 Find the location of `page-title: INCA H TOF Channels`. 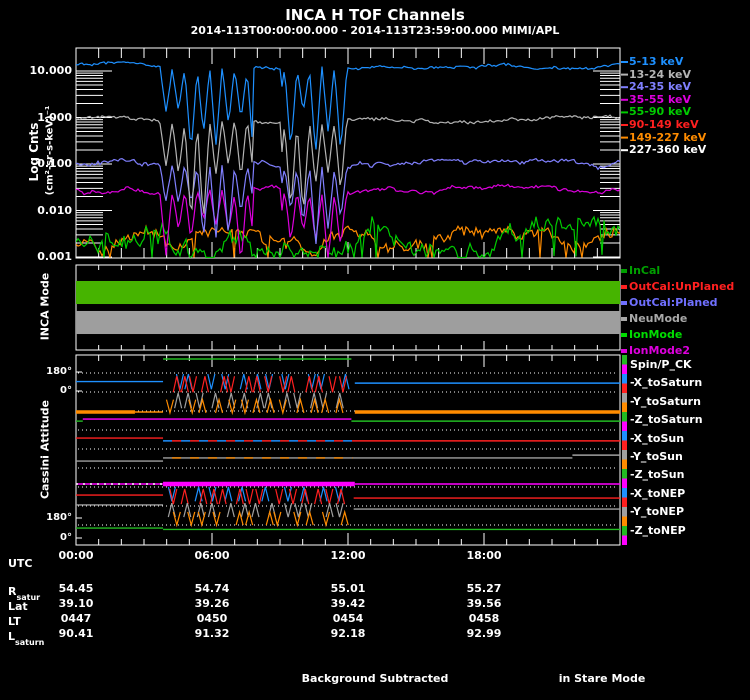

page-title: INCA H TOF Channels is located at coordinates (375, 15).